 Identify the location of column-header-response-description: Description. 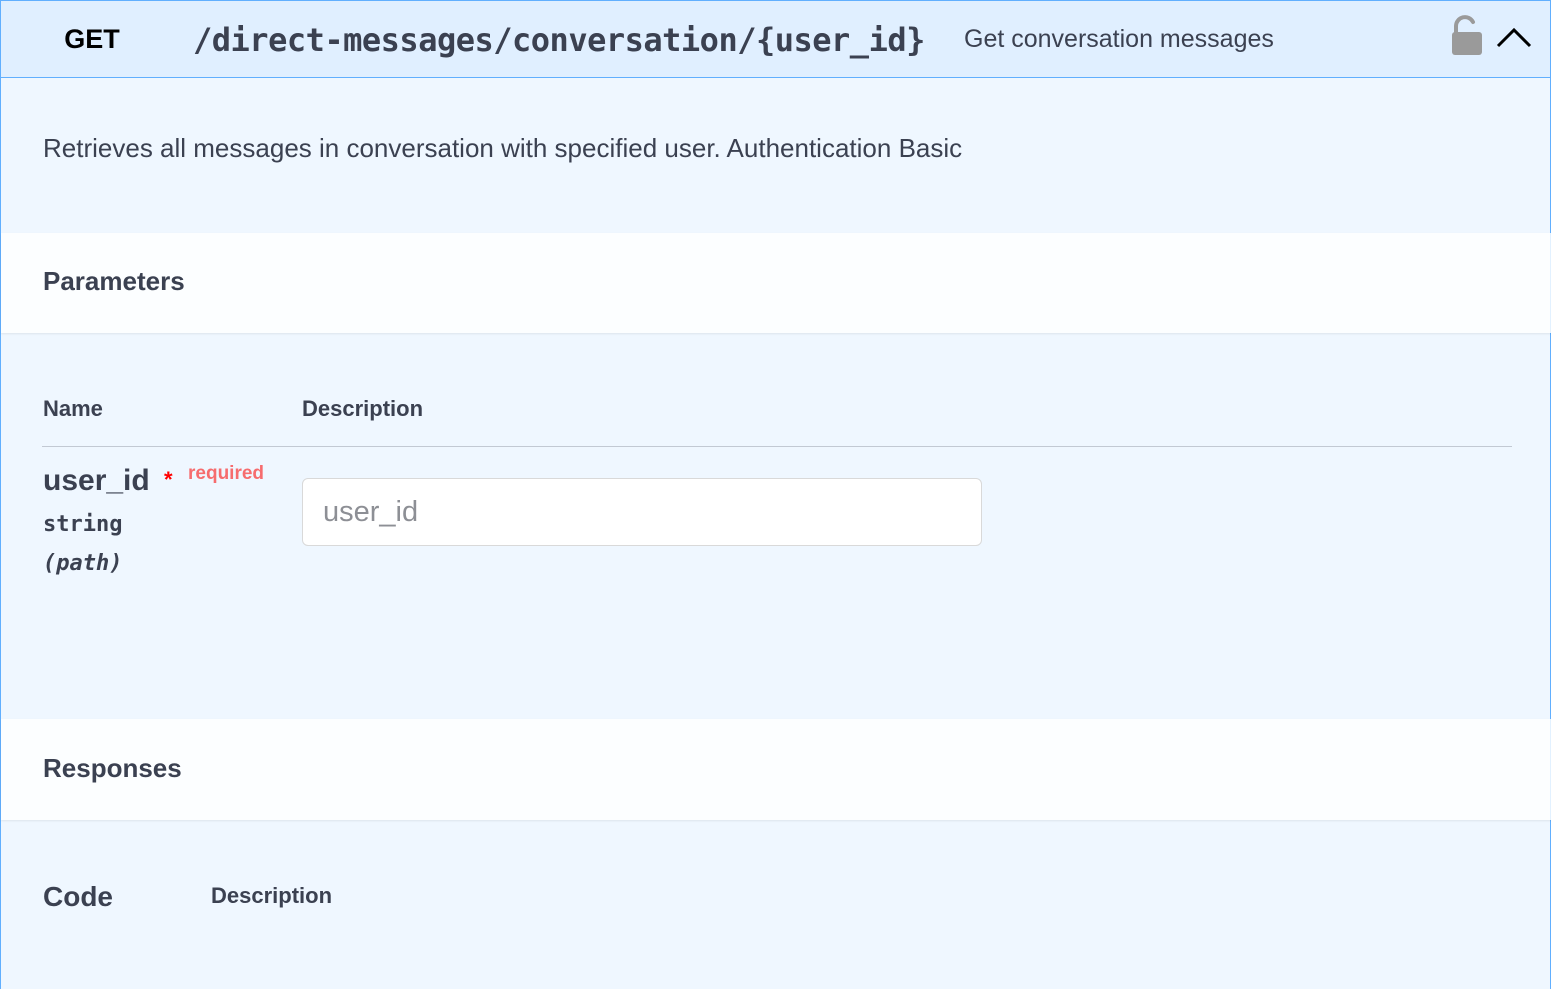
(272, 895).